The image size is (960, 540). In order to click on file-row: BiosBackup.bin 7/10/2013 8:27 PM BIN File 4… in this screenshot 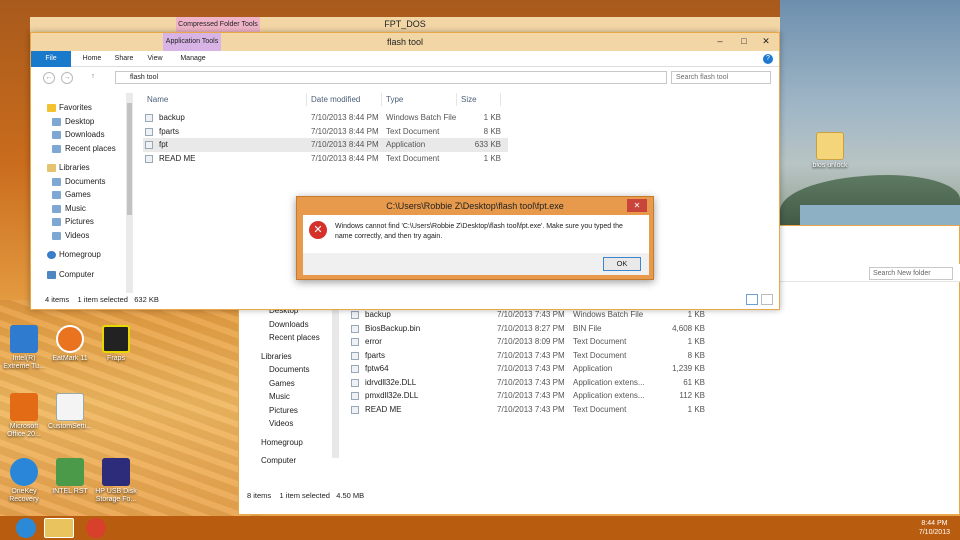, I will do `click(539, 329)`.